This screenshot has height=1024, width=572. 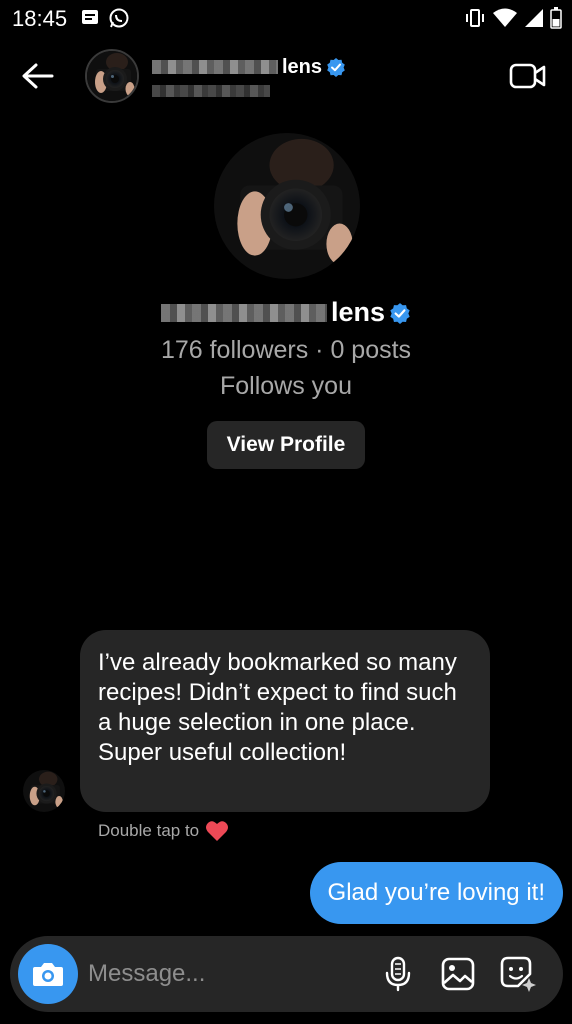 I want to click on outgoing-message-bubble: Glad you’re loving it!, so click(x=436, y=893).